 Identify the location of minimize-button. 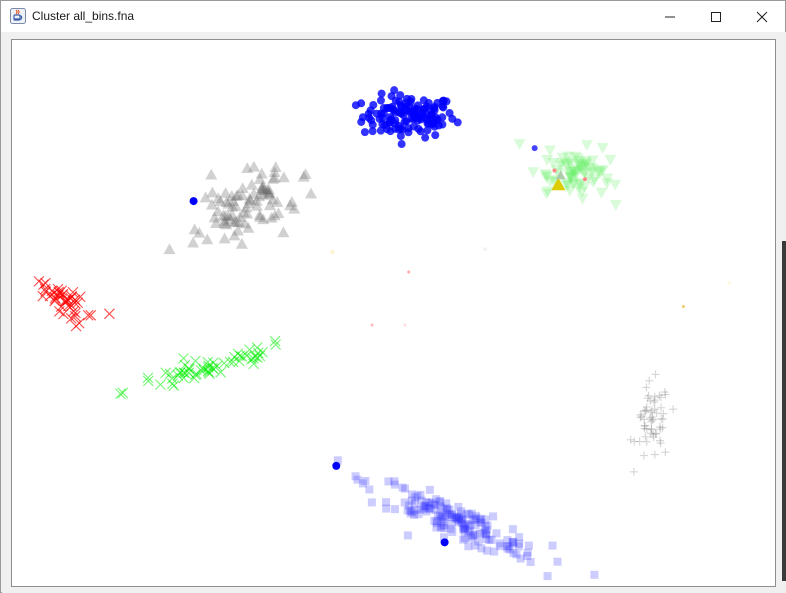
(670, 16).